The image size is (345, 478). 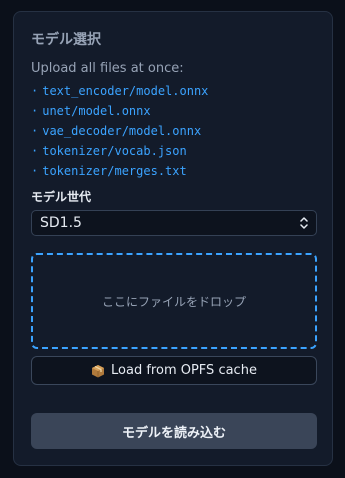 I want to click on load-model-button: モデルを読み込む, so click(x=174, y=431).